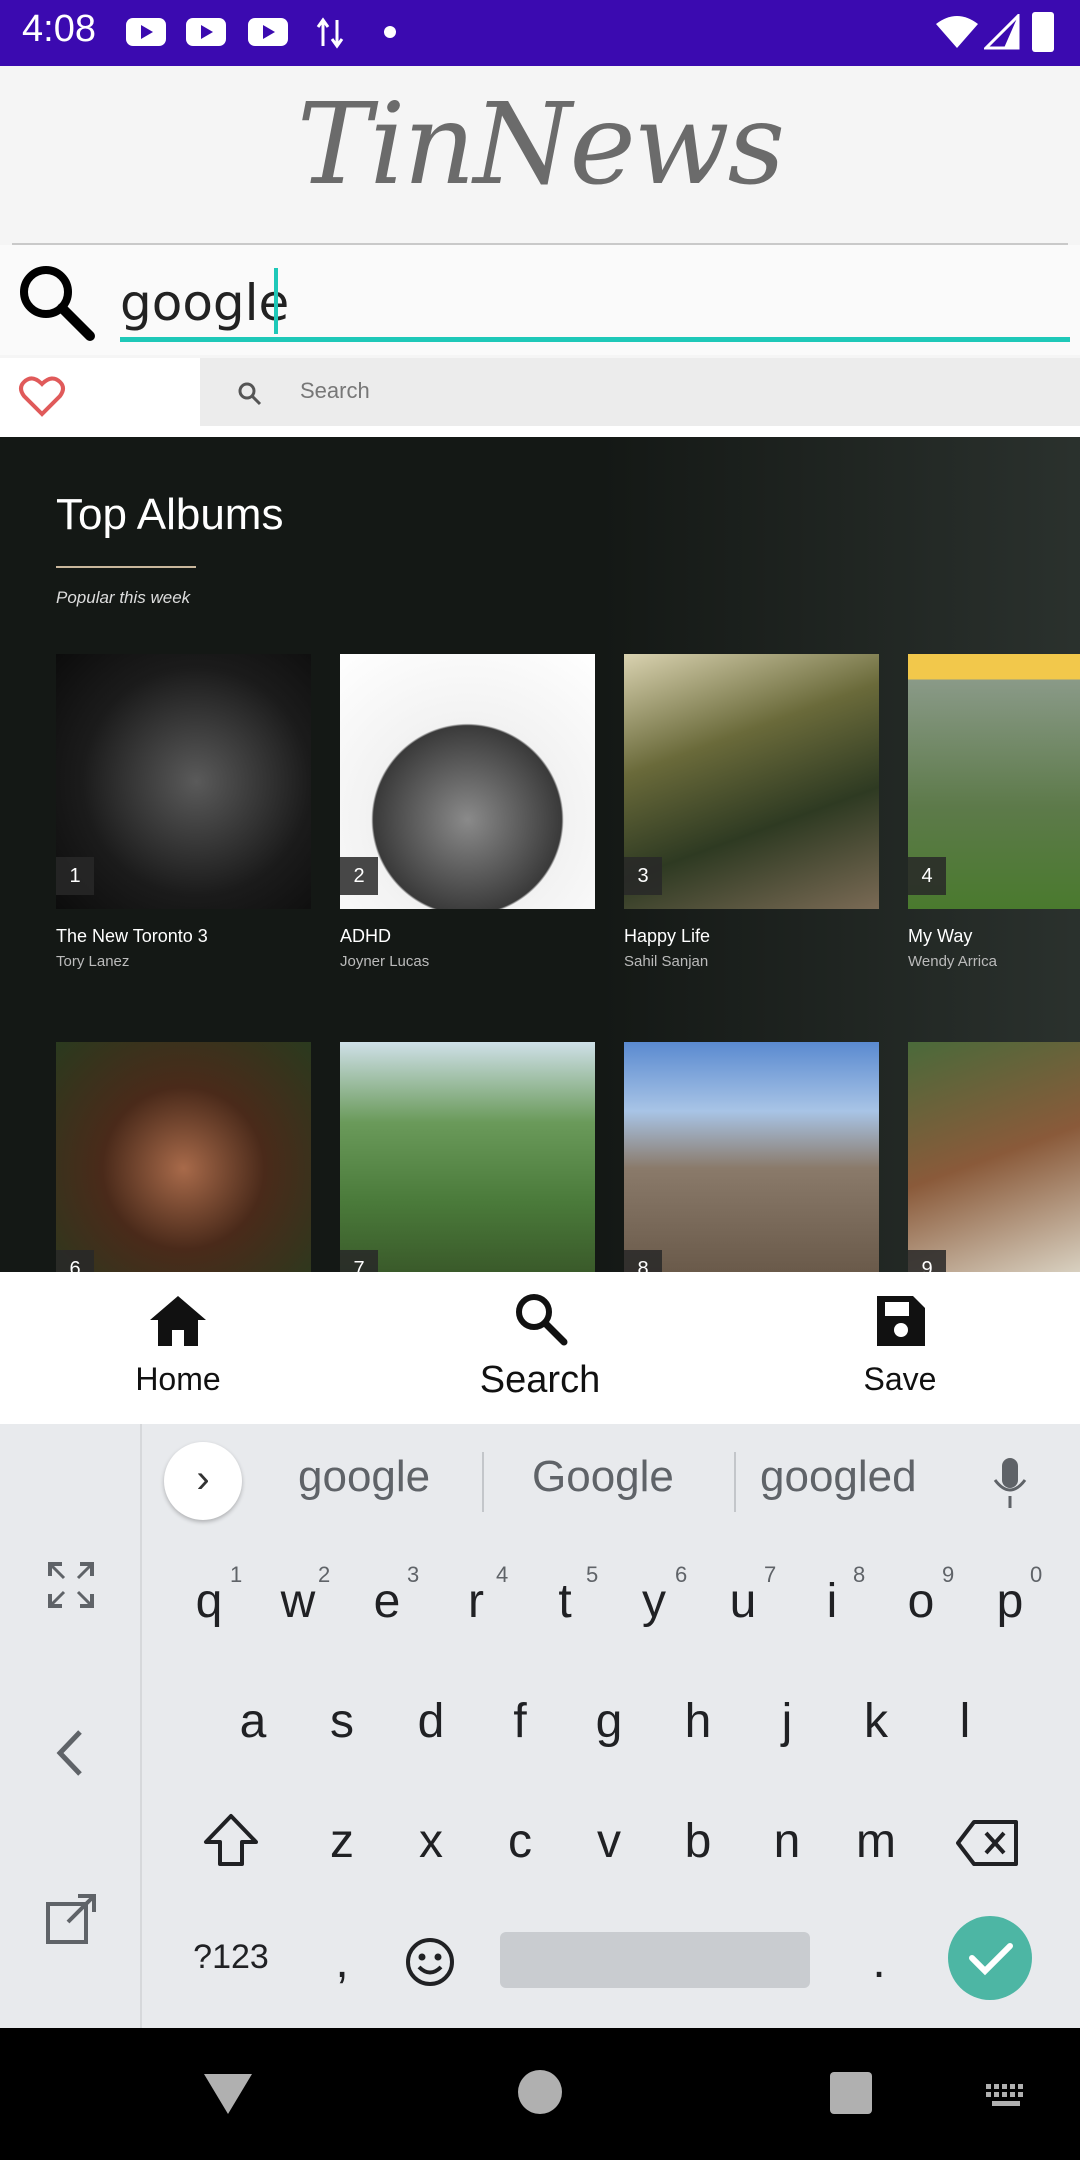 This screenshot has height=2160, width=1080. I want to click on shift-icon, so click(231, 1841).